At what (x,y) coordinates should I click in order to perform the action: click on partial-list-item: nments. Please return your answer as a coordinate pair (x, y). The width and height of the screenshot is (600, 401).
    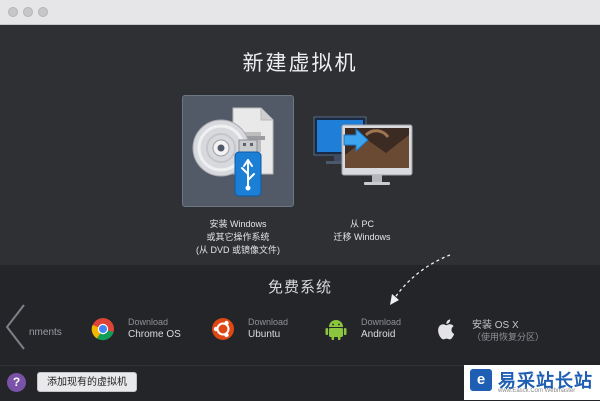
    Looking at the image, I should click on (45, 332).